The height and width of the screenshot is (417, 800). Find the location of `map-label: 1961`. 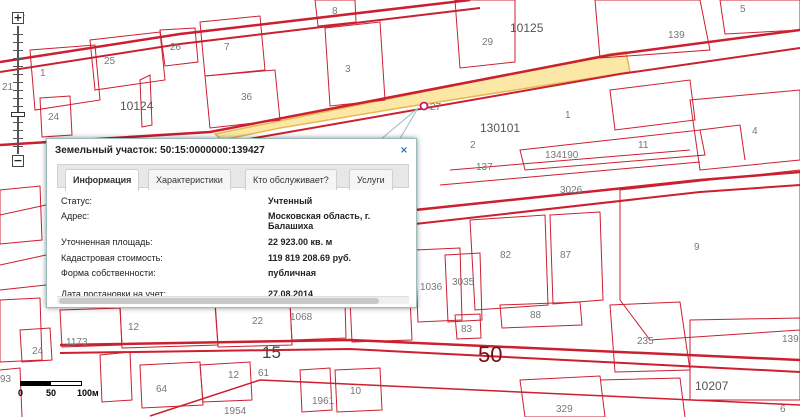

map-label: 1961 is located at coordinates (323, 401).